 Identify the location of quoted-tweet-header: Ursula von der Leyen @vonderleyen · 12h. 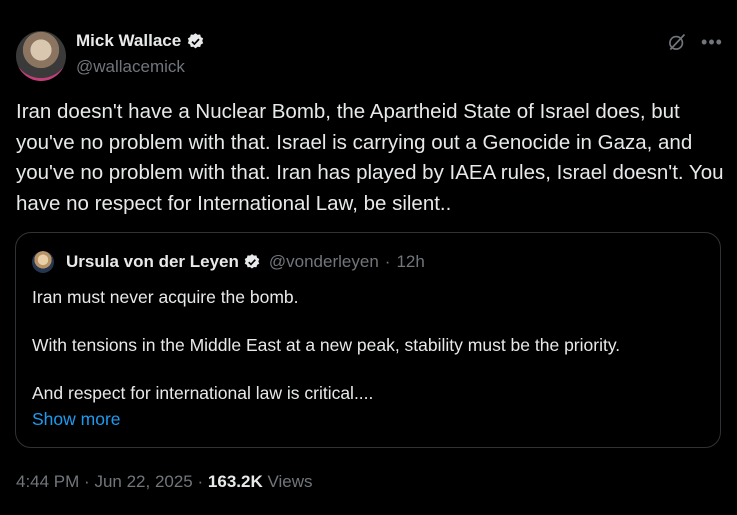
(245, 262).